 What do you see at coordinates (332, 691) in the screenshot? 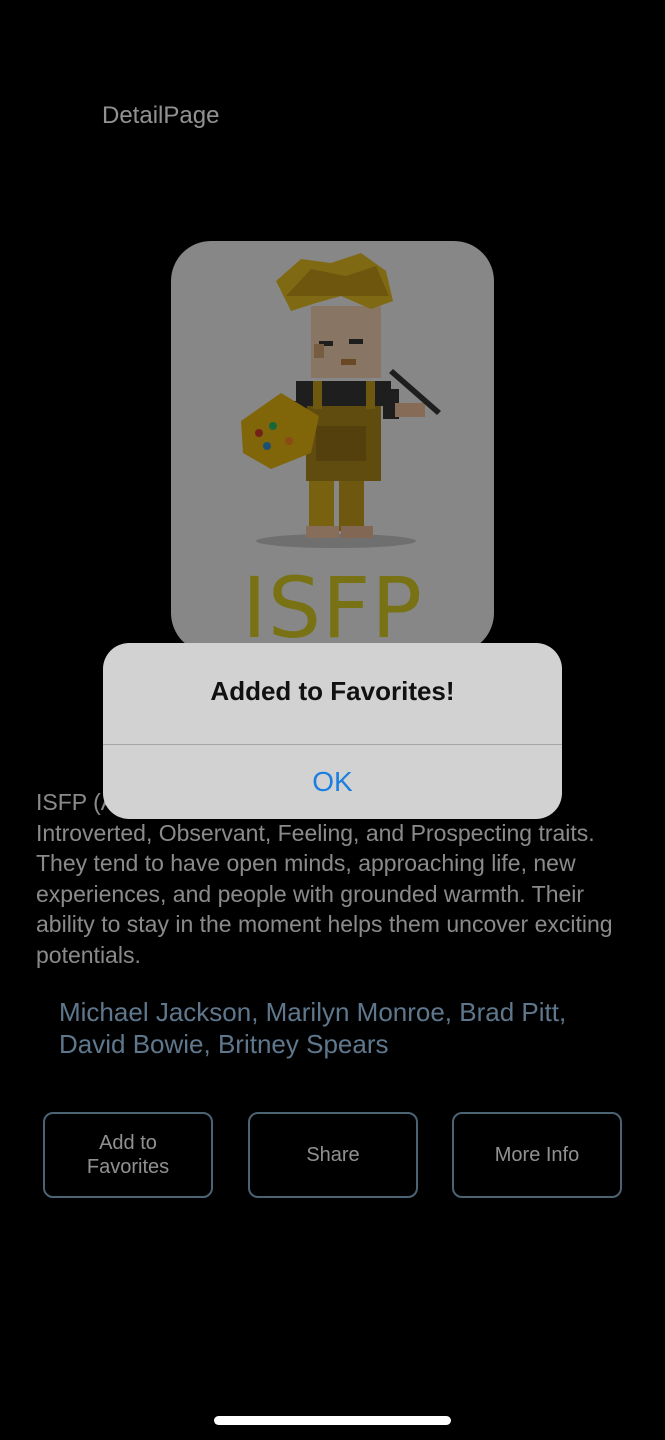
I see `alert-title: Added to Favorites!` at bounding box center [332, 691].